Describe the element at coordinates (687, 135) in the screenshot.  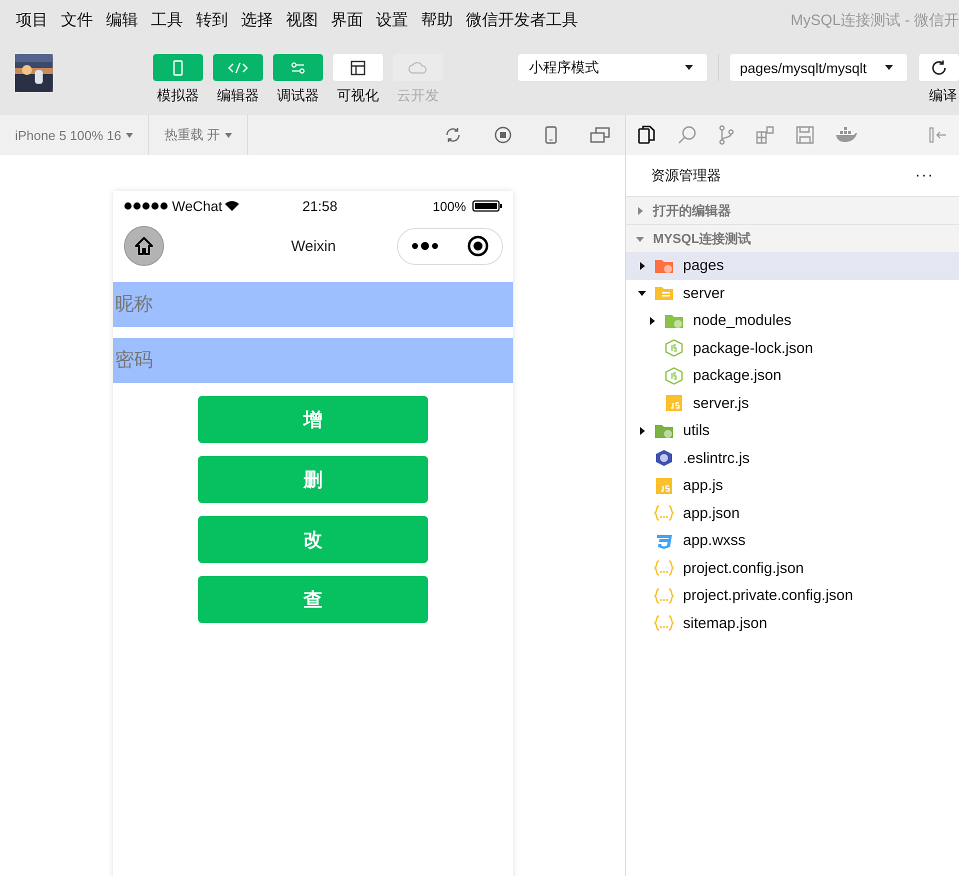
I see `search-icon` at that location.